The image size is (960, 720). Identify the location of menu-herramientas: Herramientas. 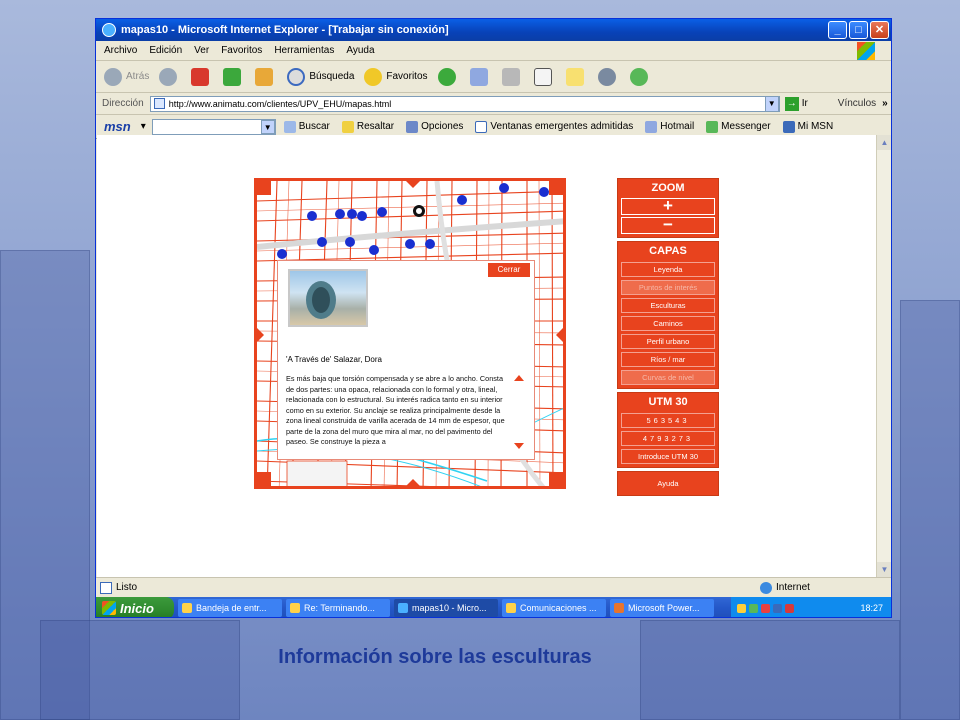
(304, 50).